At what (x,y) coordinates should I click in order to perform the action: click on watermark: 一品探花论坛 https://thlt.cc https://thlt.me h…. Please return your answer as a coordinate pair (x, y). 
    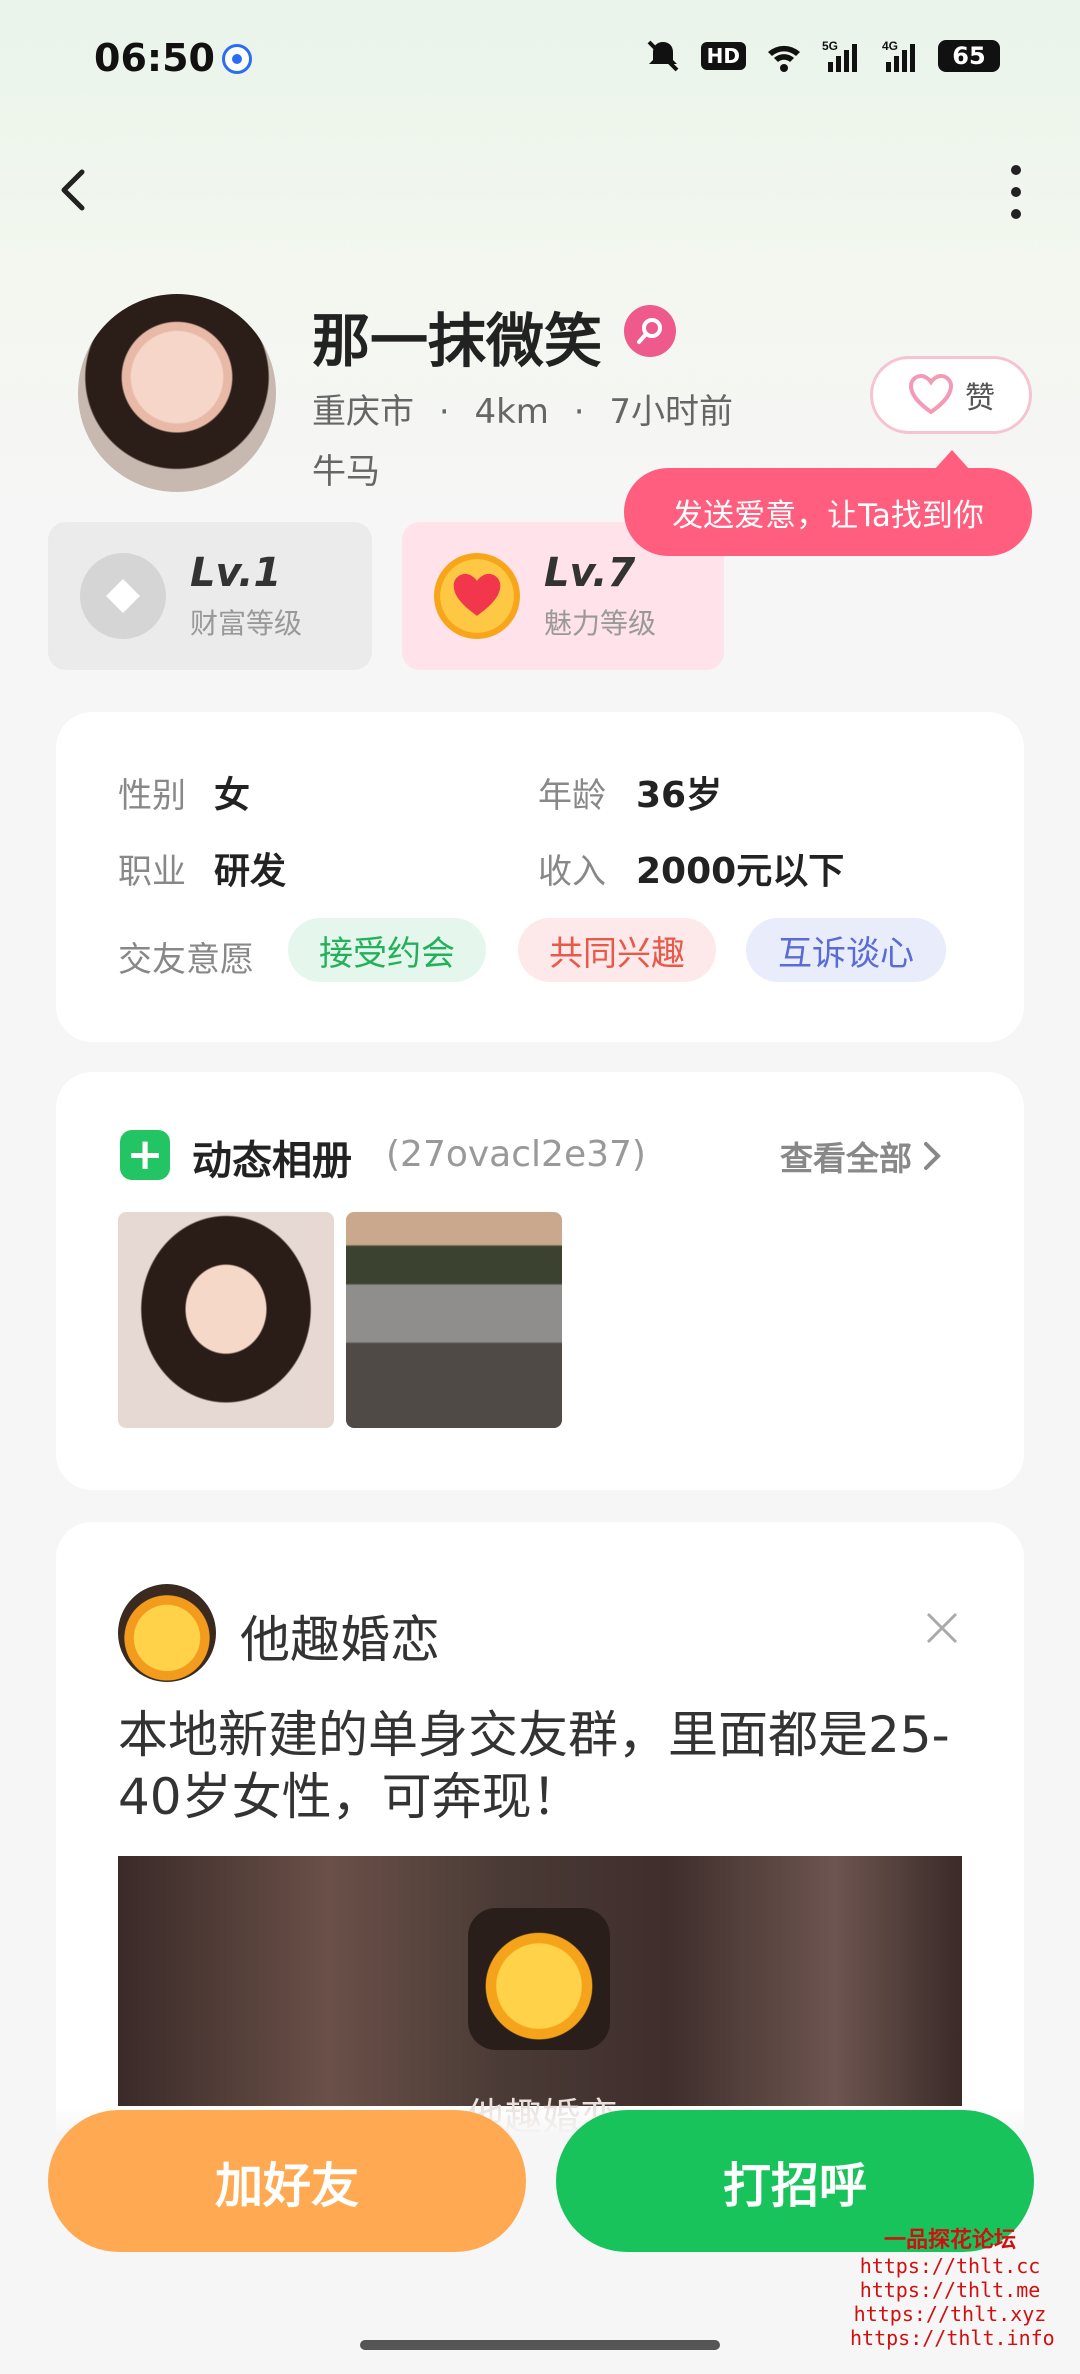
    Looking at the image, I should click on (952, 2286).